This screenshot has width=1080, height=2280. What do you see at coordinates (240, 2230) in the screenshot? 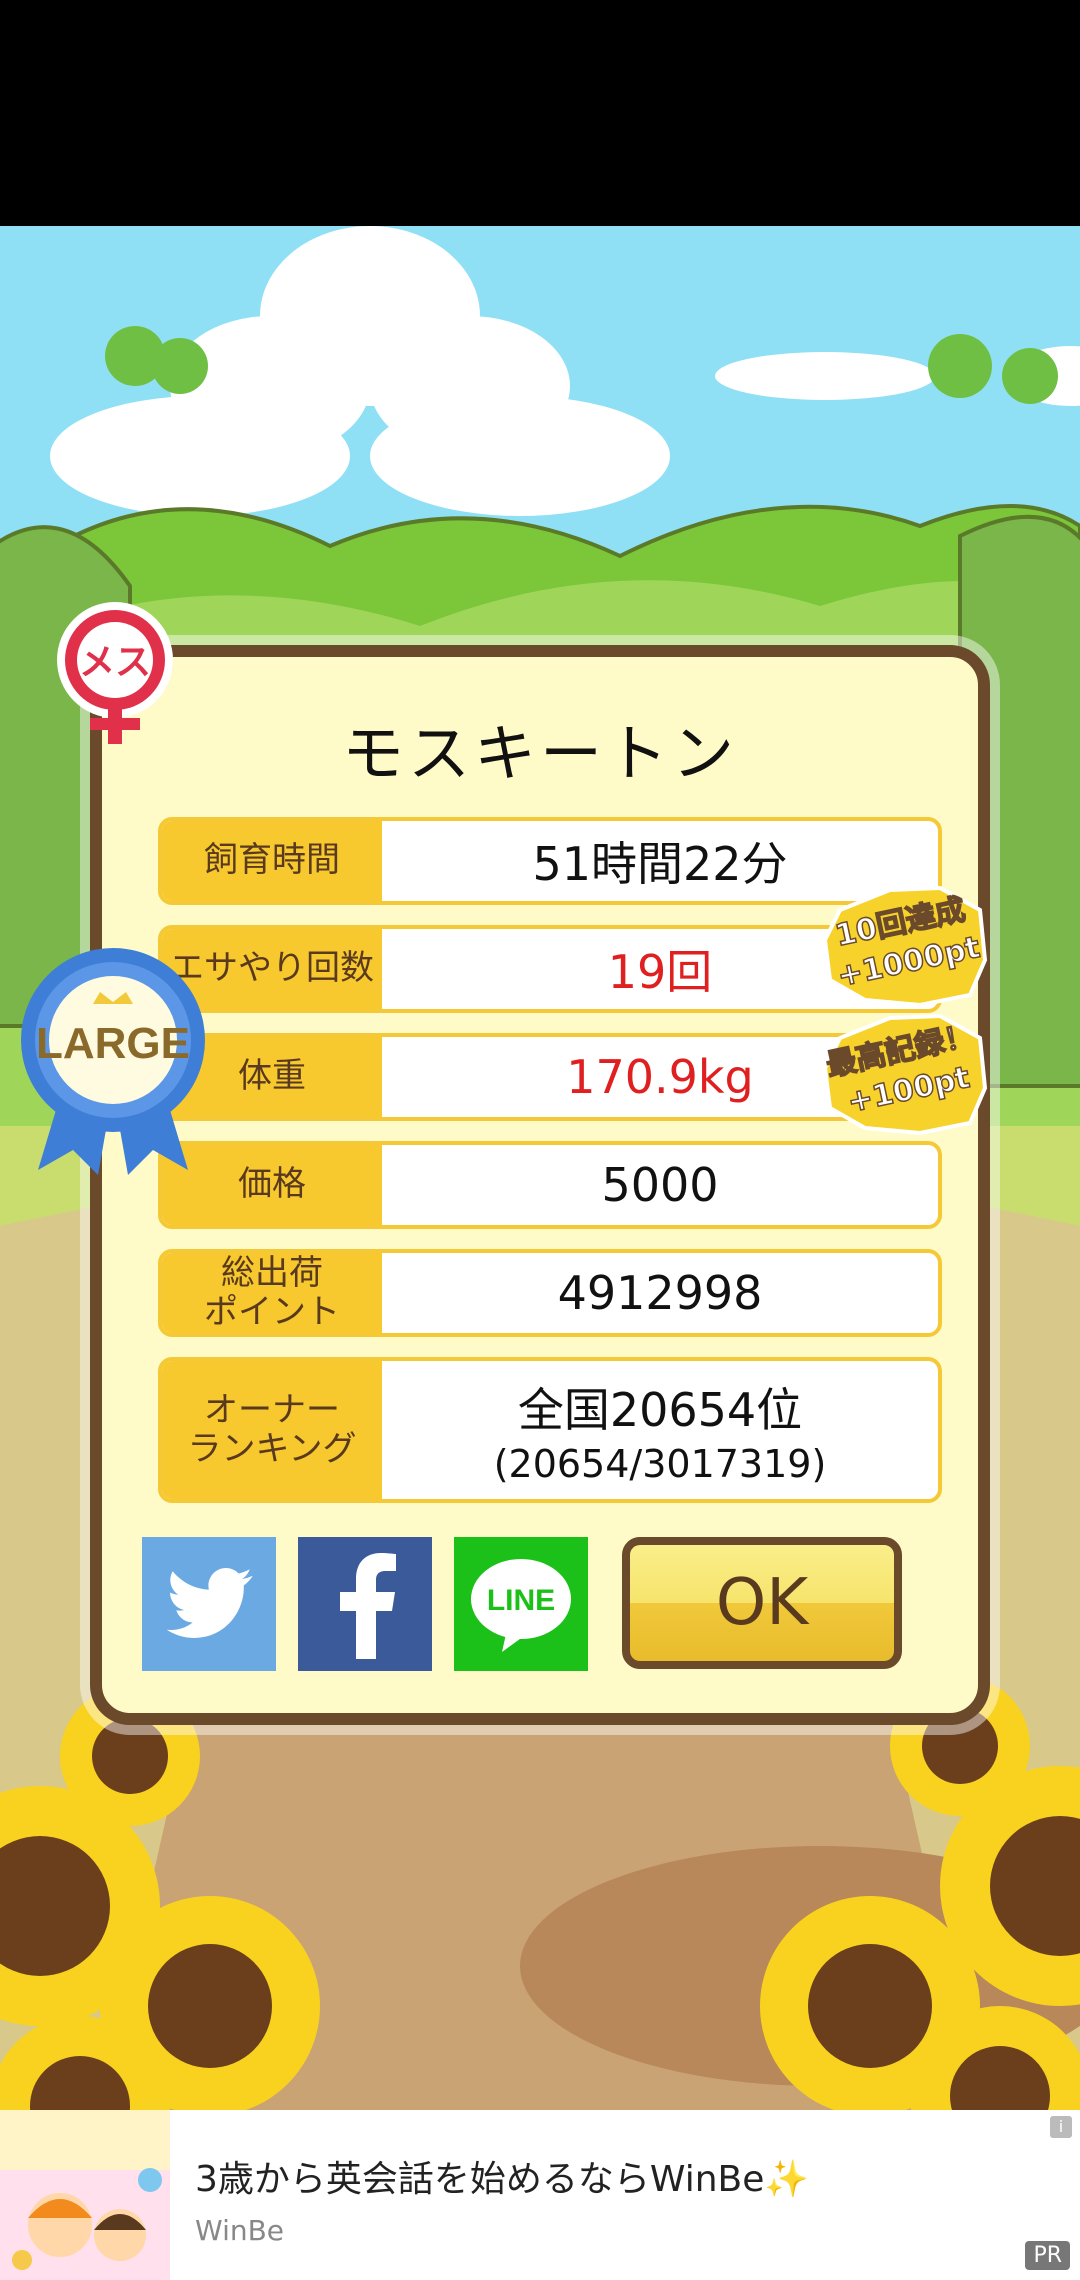
I see `ad-advertiser: WinBe` at bounding box center [240, 2230].